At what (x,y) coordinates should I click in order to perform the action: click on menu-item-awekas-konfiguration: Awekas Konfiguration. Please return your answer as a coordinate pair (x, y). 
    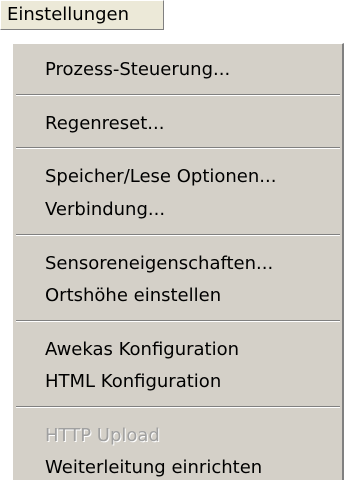
    Looking at the image, I should click on (178, 350).